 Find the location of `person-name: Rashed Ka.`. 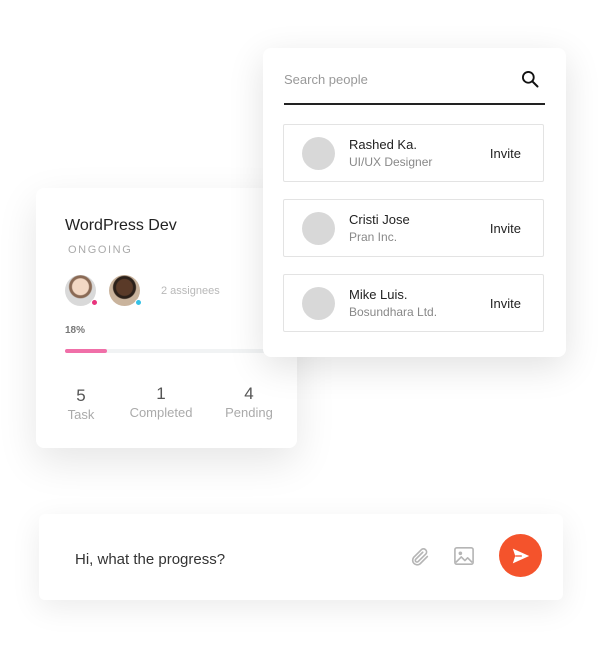

person-name: Rashed Ka. is located at coordinates (383, 144).